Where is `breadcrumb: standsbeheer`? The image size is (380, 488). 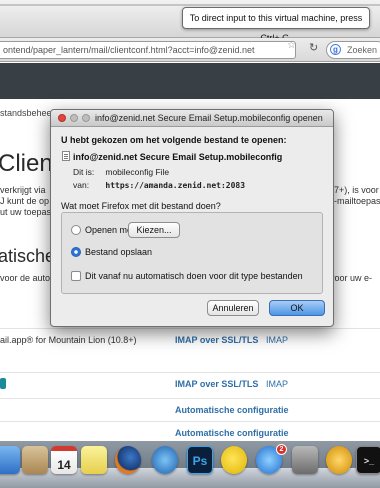 breadcrumb: standsbeheer is located at coordinates (27, 113).